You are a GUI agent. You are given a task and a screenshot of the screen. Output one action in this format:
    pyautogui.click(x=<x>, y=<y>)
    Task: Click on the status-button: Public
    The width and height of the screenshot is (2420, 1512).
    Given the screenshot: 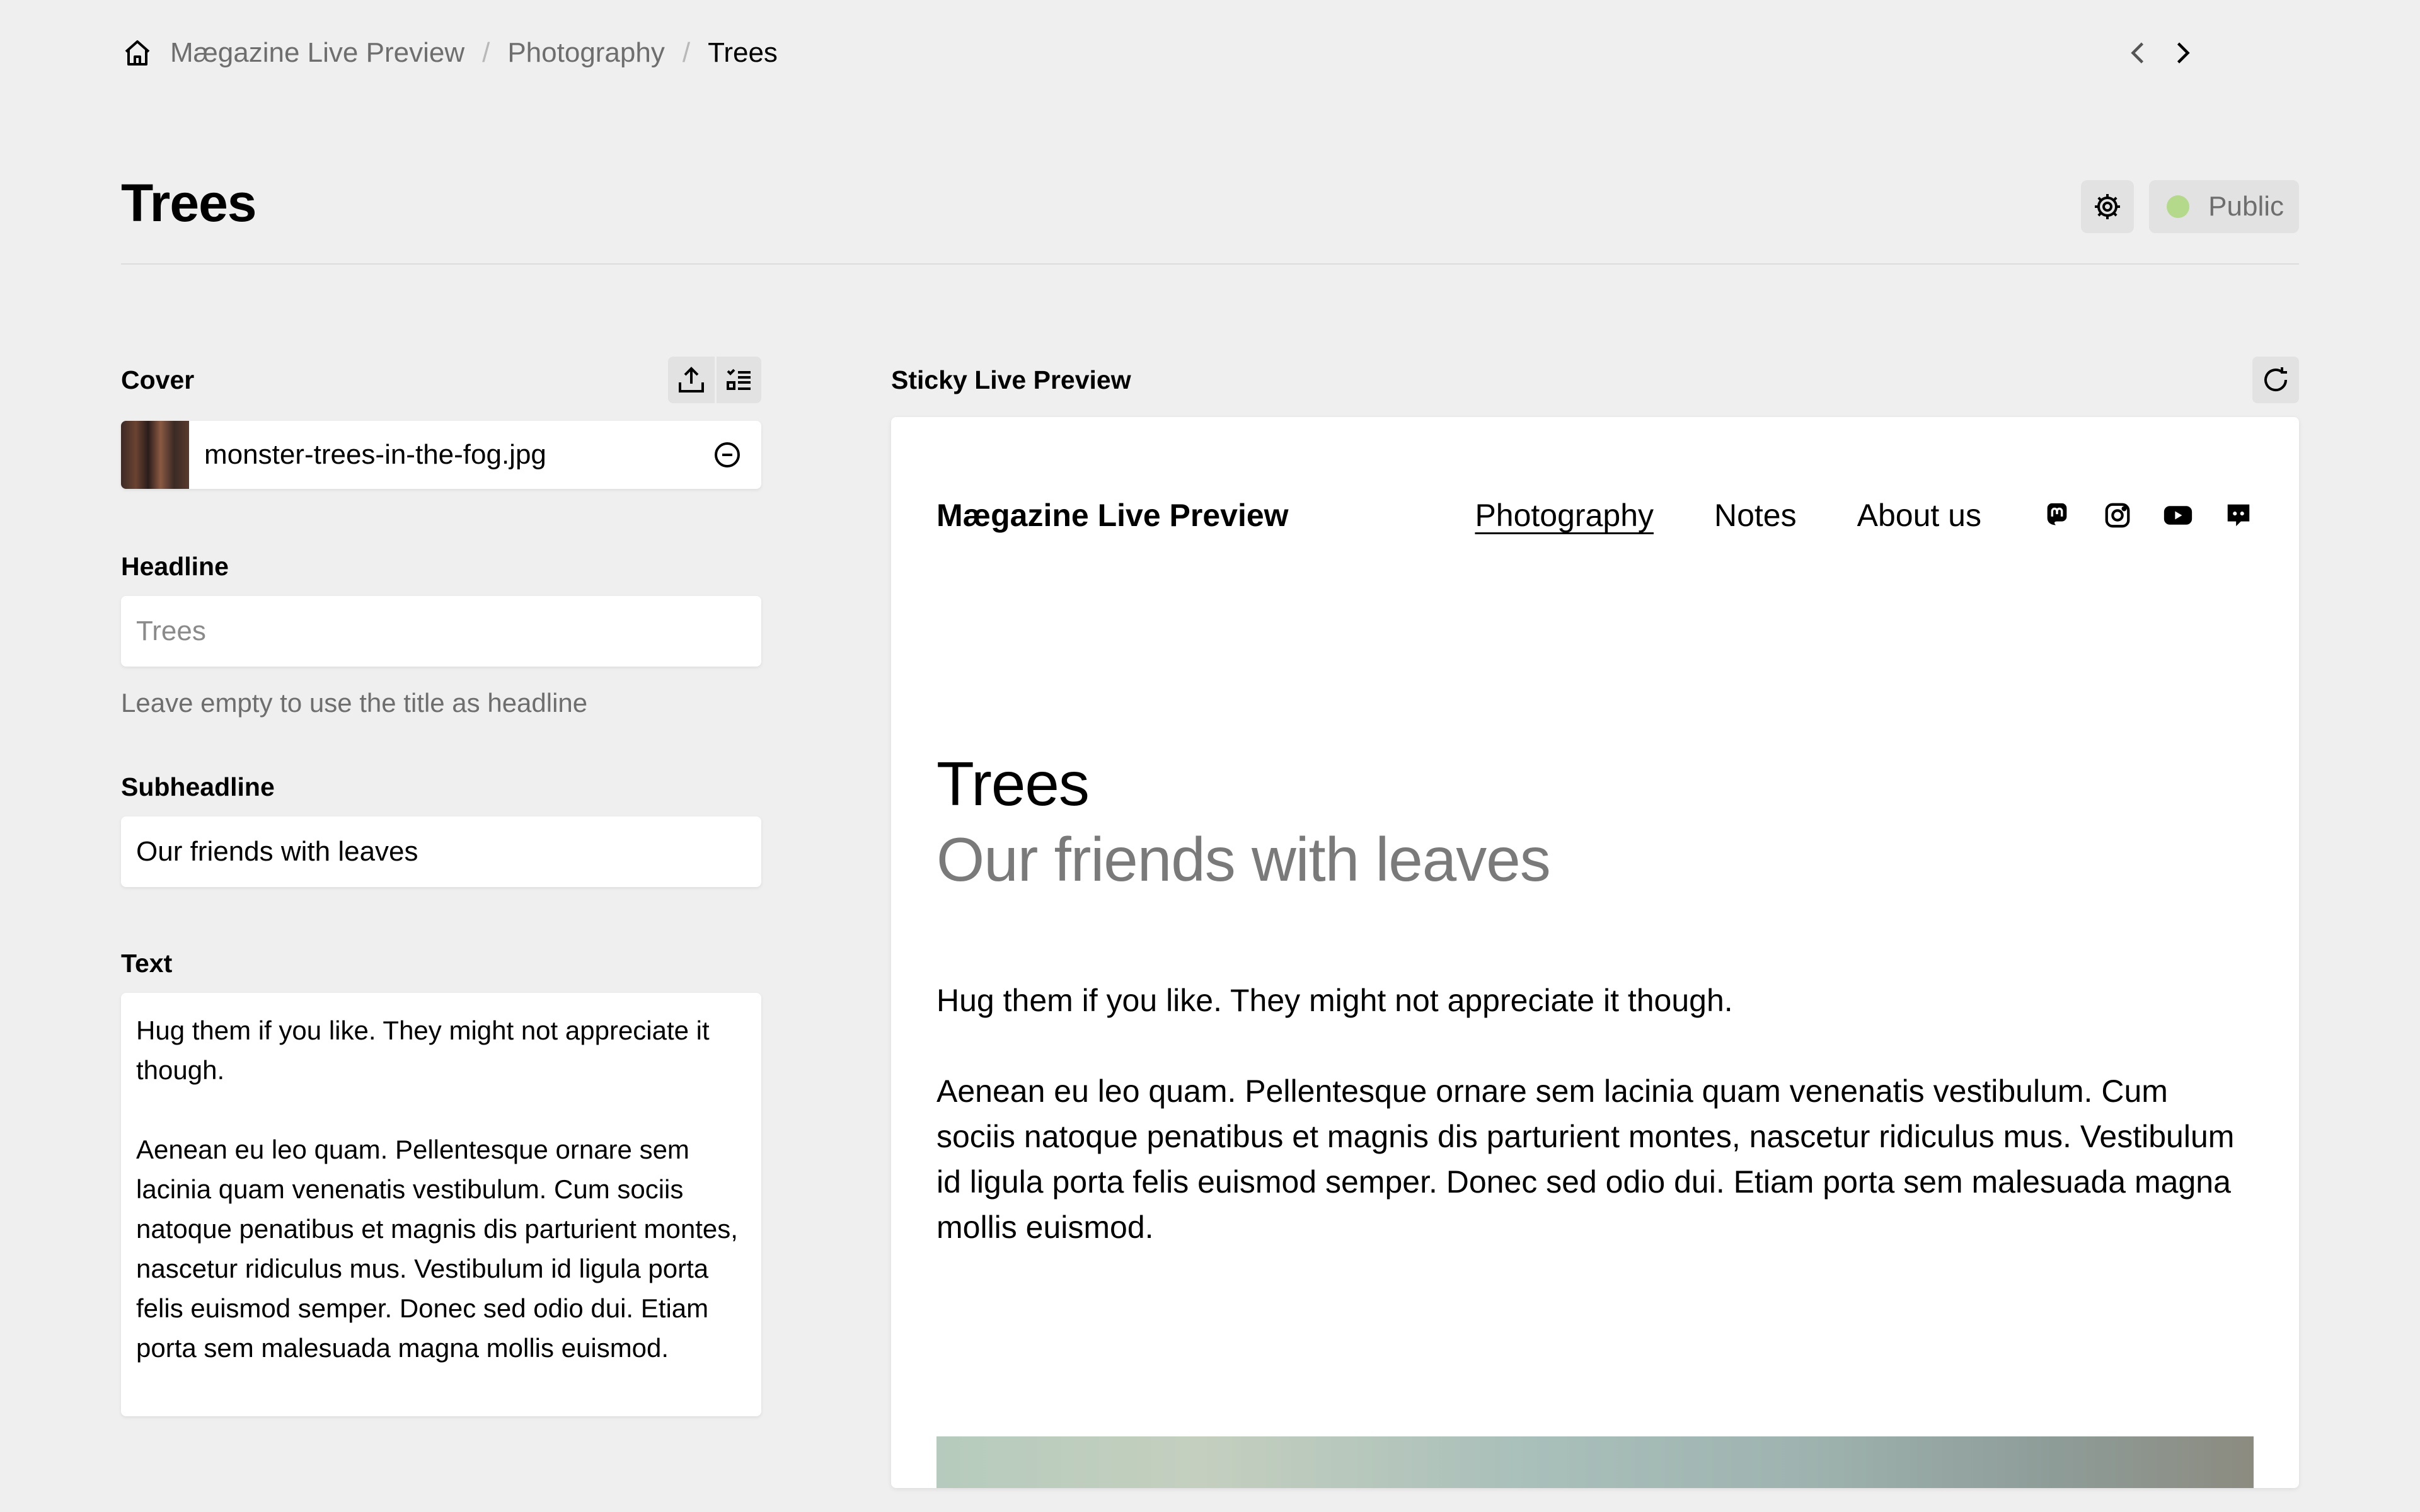 What is the action you would take?
    pyautogui.click(x=2224, y=206)
    